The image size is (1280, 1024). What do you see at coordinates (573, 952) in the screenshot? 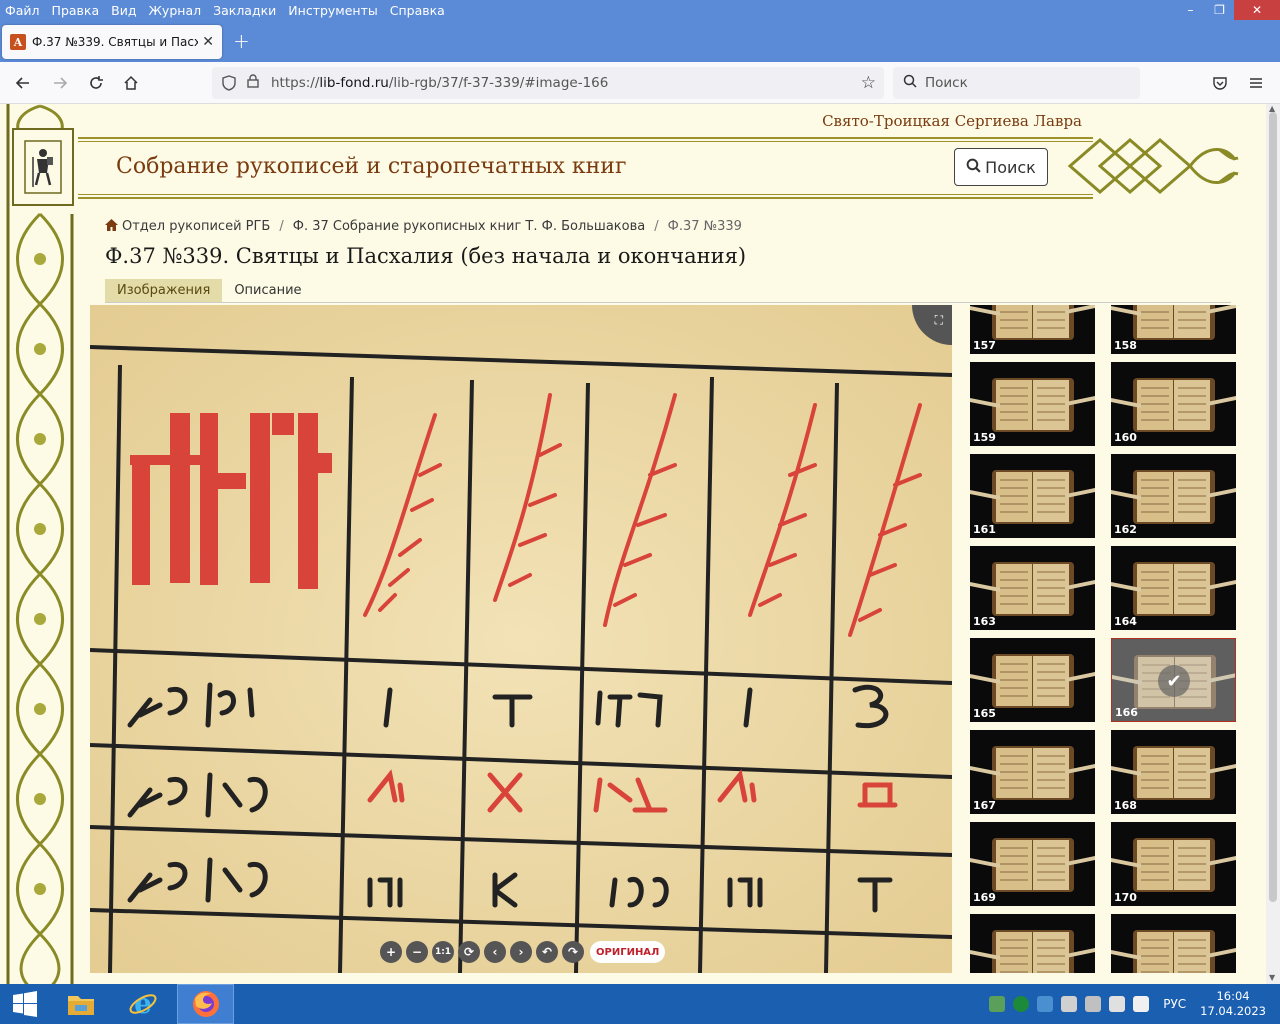
I see `rotate-right-button: ↷` at bounding box center [573, 952].